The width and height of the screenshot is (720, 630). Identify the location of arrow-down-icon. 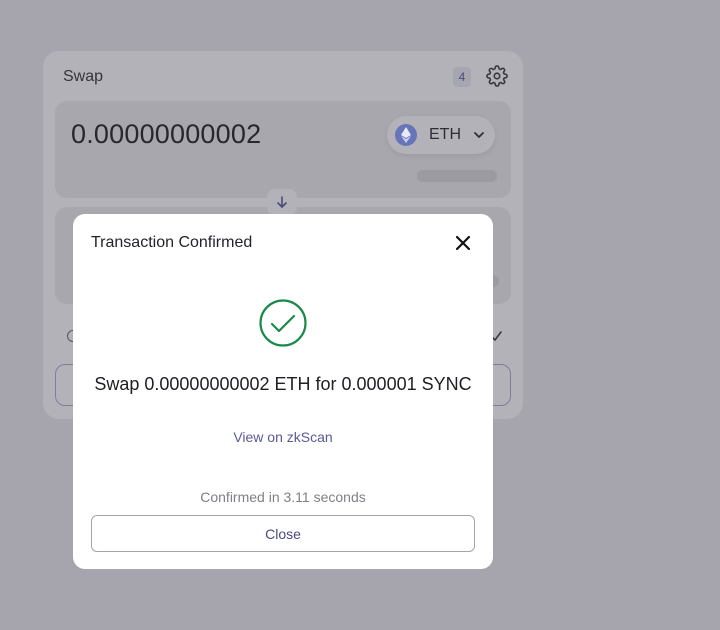
(282, 202).